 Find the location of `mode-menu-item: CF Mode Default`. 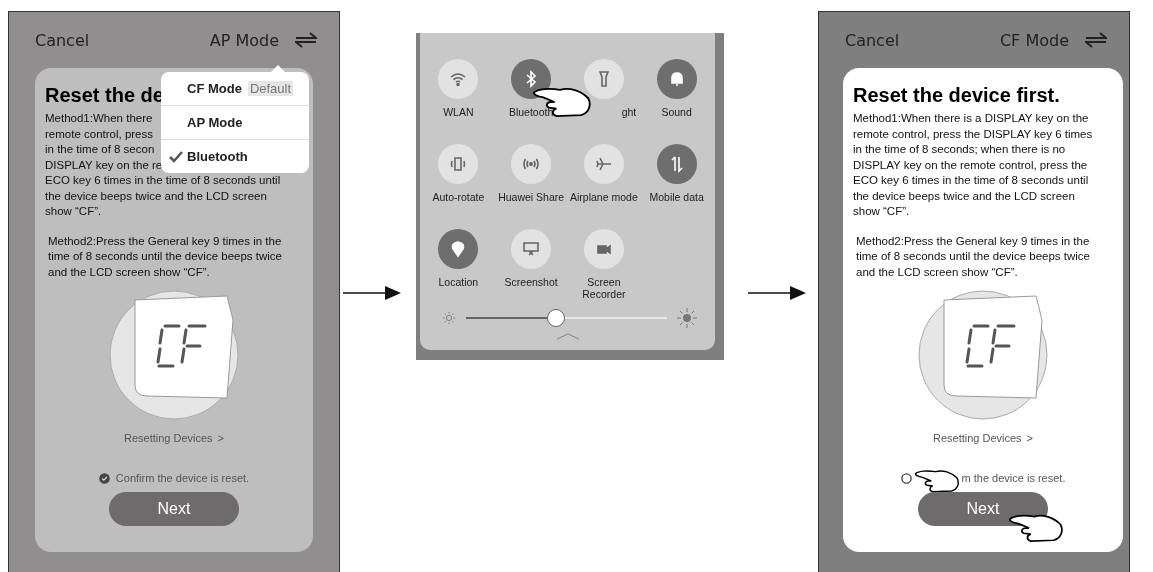

mode-menu-item: CF Mode Default is located at coordinates (235, 89).